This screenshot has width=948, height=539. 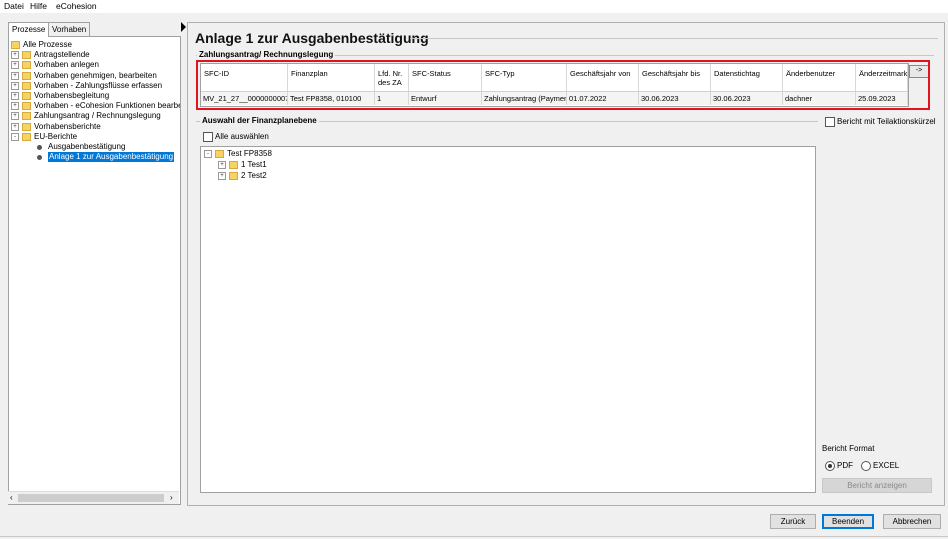 I want to click on sidebar-tree-label: Antragstellende, so click(x=62, y=55).